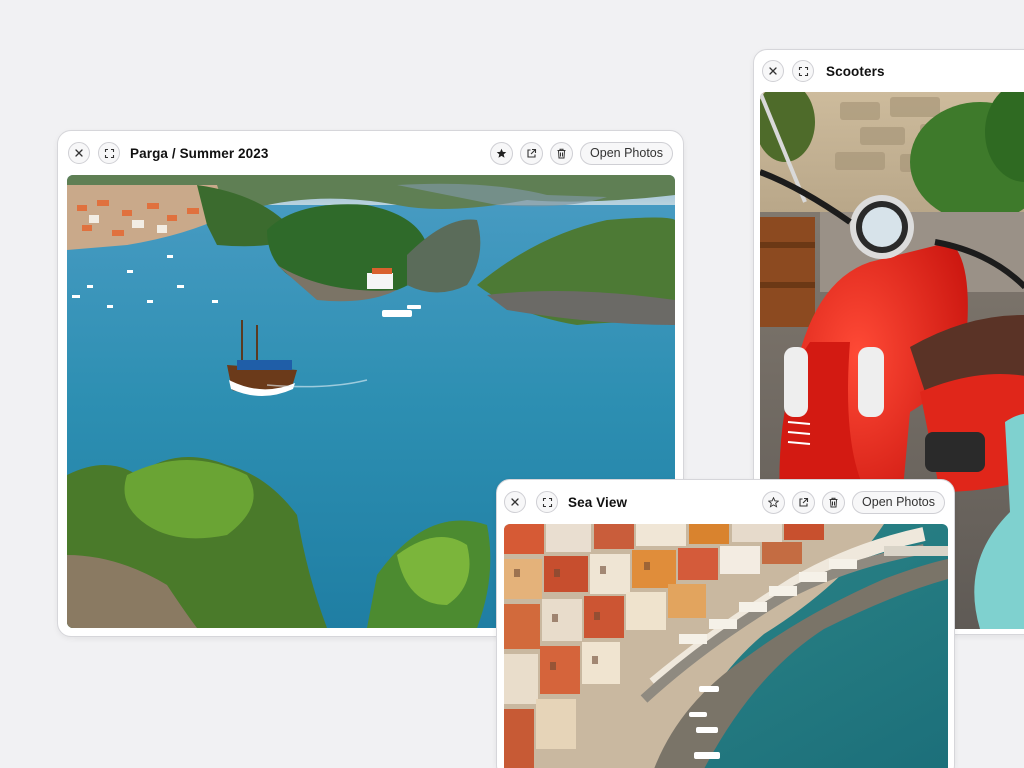 Image resolution: width=1024 pixels, height=768 pixels. Describe the element at coordinates (370, 153) in the screenshot. I see `parga-titlebar: Parga / Summer 2023 Open Photos` at that location.